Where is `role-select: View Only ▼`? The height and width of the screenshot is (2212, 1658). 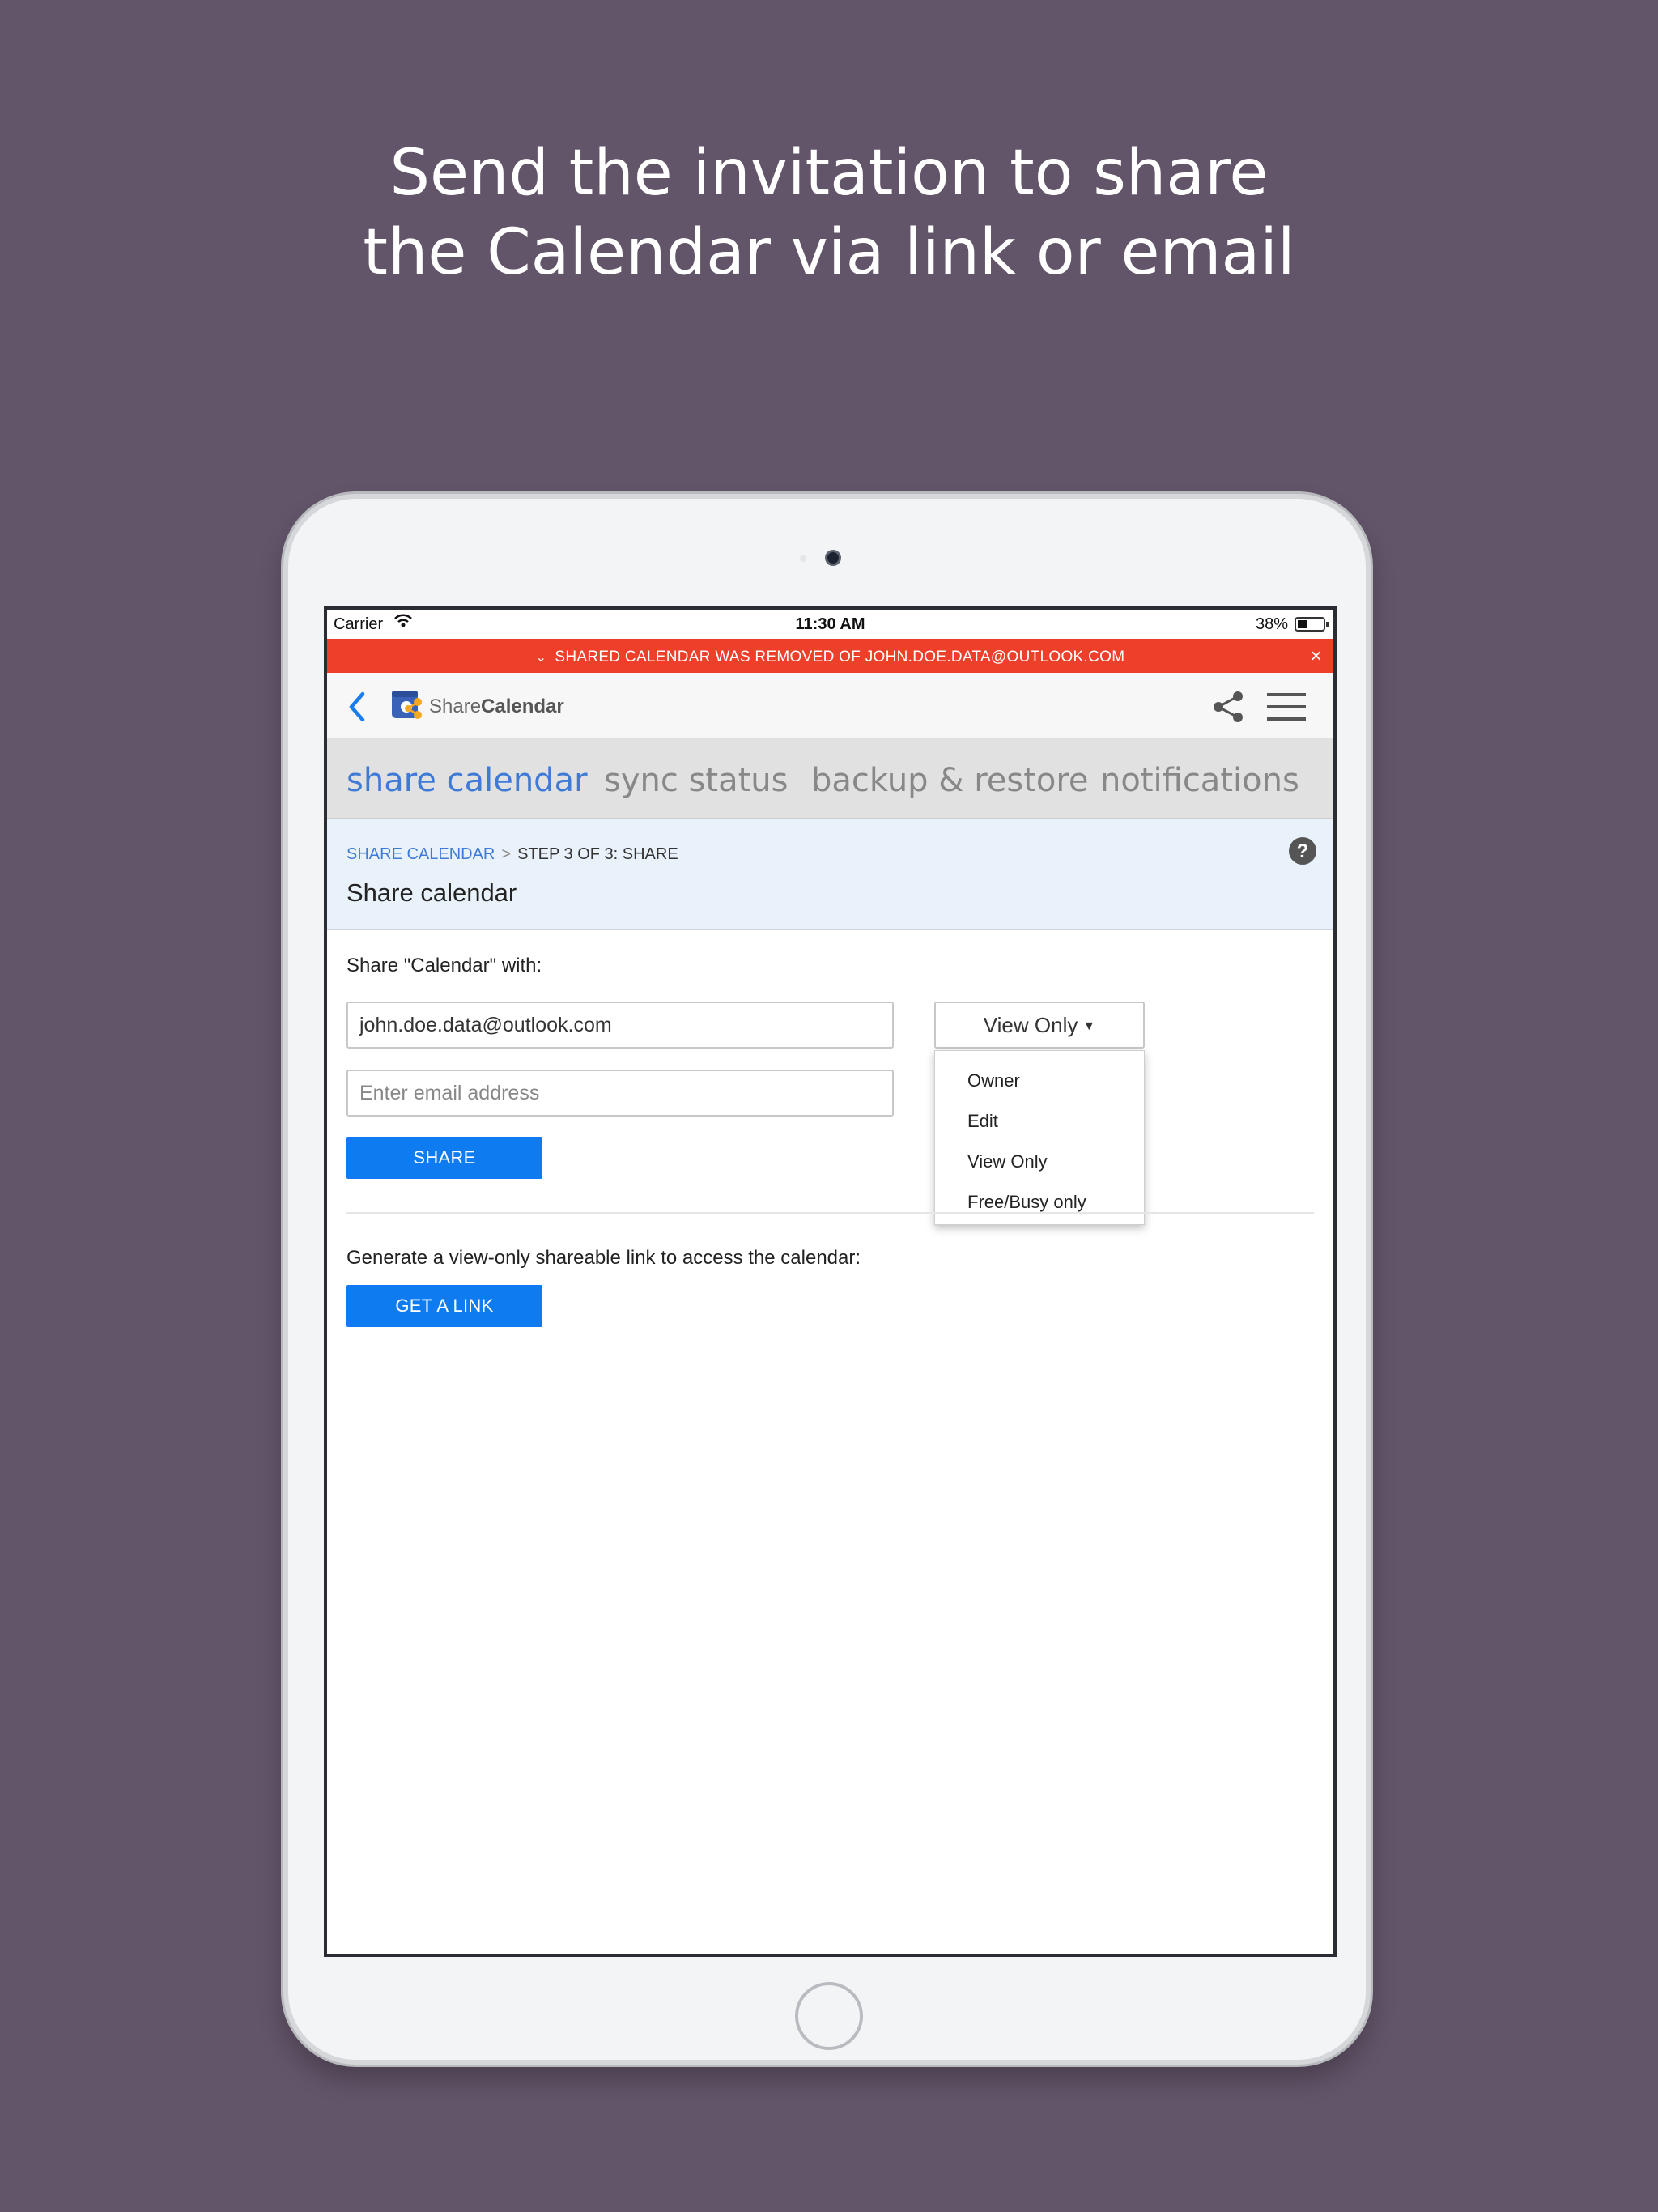 role-select: View Only ▼ is located at coordinates (1039, 1026).